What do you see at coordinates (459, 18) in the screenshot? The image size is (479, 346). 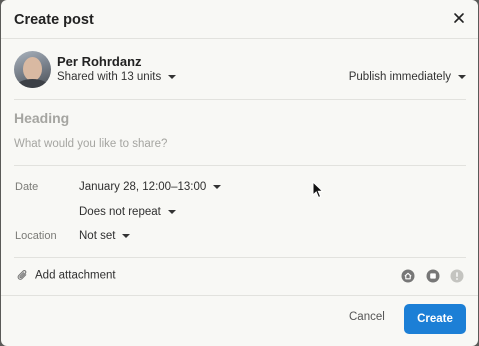 I see `close-icon` at bounding box center [459, 18].